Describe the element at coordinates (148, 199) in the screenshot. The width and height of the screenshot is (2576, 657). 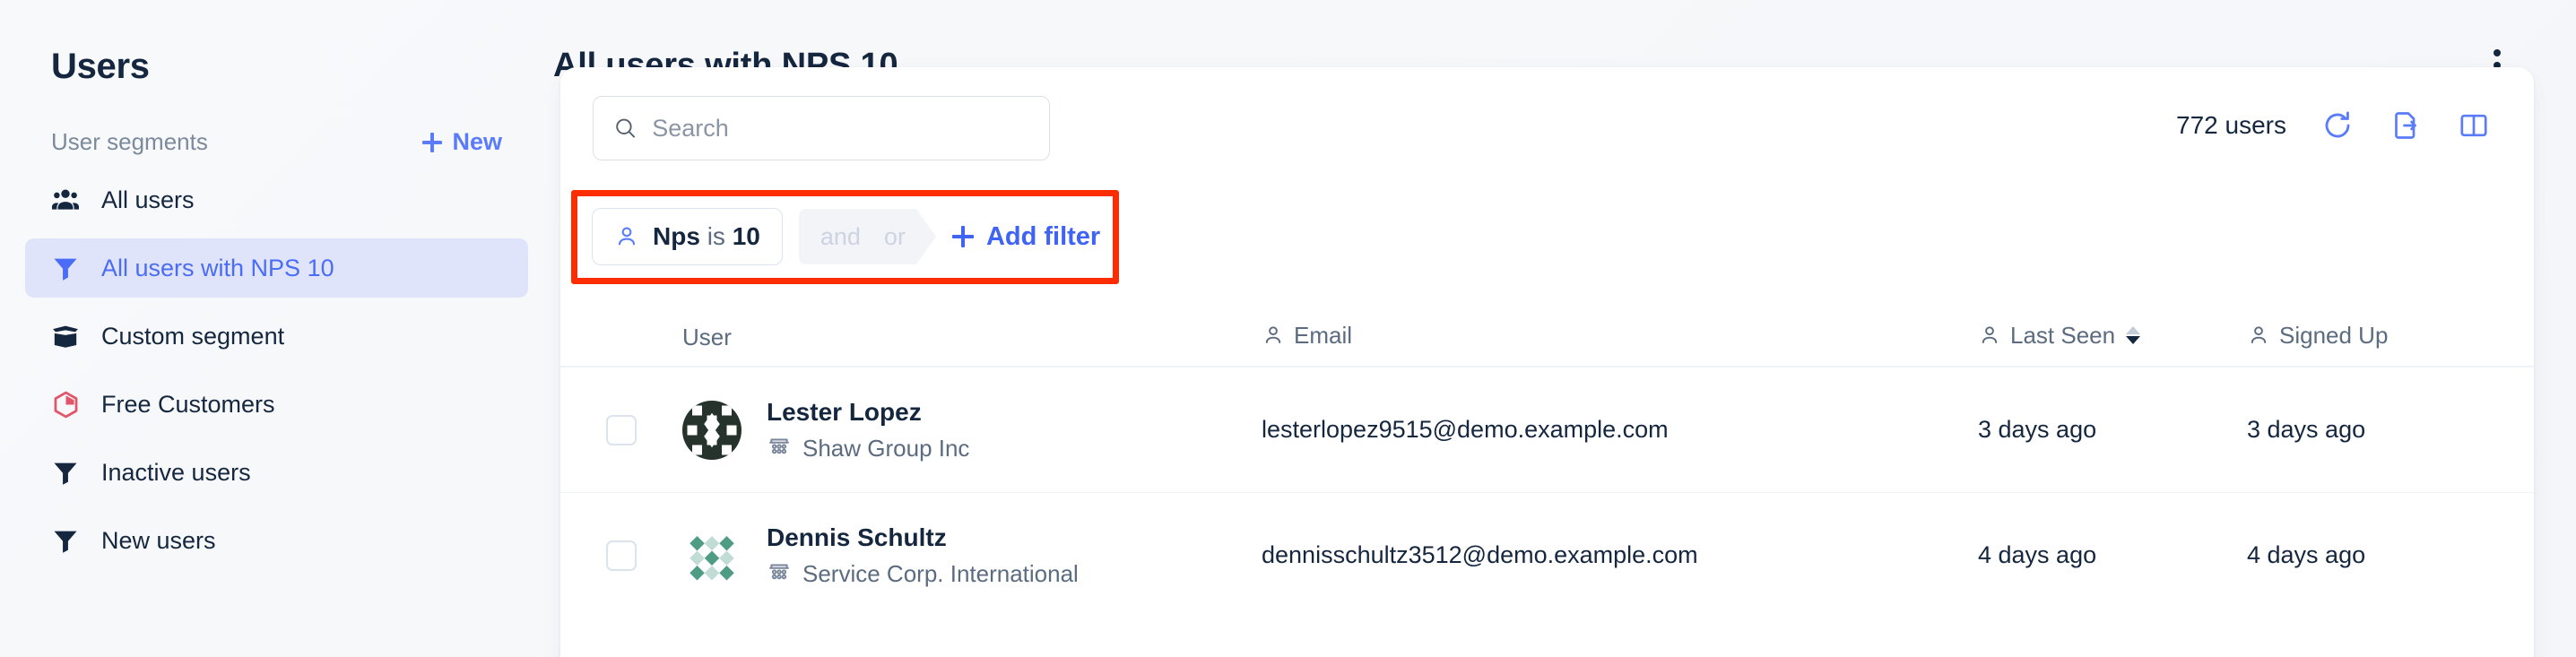
I see `sidebar-item-label: All users` at that location.